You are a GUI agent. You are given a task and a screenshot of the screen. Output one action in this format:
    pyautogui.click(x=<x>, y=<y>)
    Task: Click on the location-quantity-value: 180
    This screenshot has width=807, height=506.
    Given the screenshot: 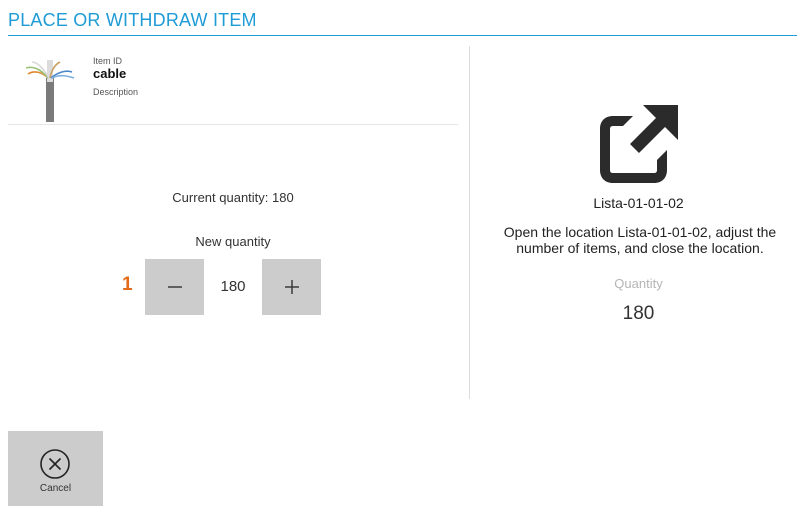 What is the action you would take?
    pyautogui.click(x=638, y=313)
    